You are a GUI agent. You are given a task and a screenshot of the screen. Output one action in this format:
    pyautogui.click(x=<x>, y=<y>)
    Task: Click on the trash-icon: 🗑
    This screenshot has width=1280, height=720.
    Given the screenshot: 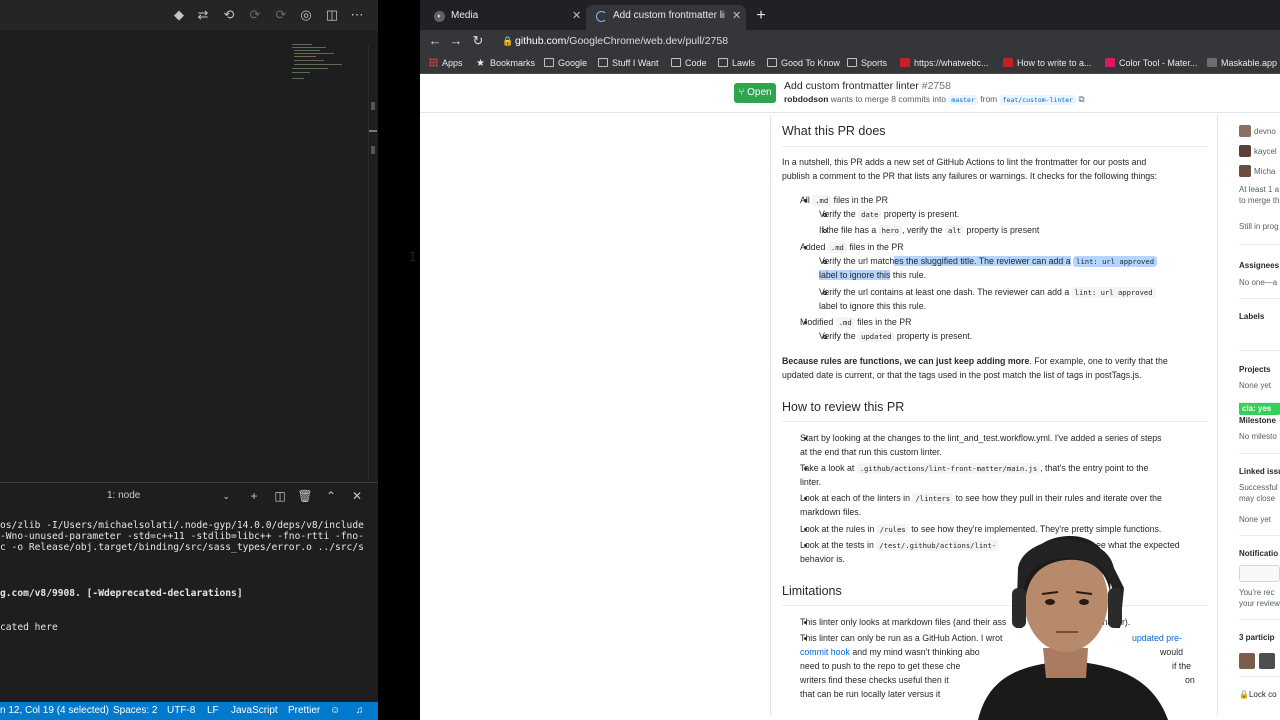 What is the action you would take?
    pyautogui.click(x=305, y=496)
    